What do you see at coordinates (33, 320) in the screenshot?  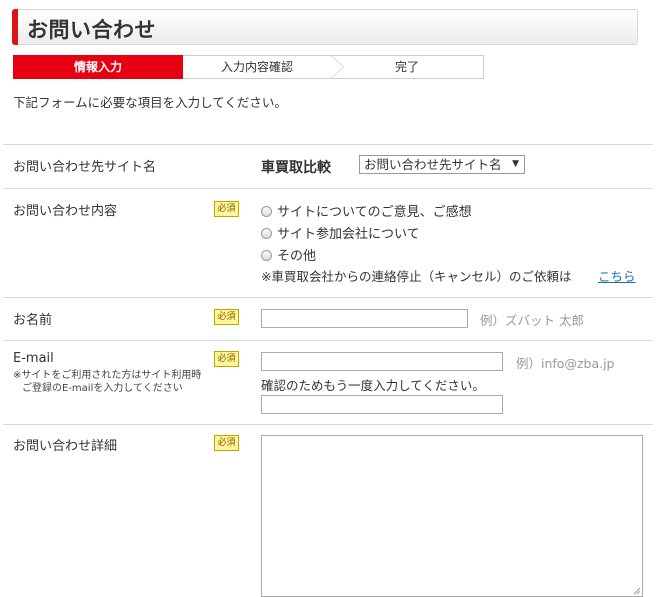 I see `name-label: お名前` at bounding box center [33, 320].